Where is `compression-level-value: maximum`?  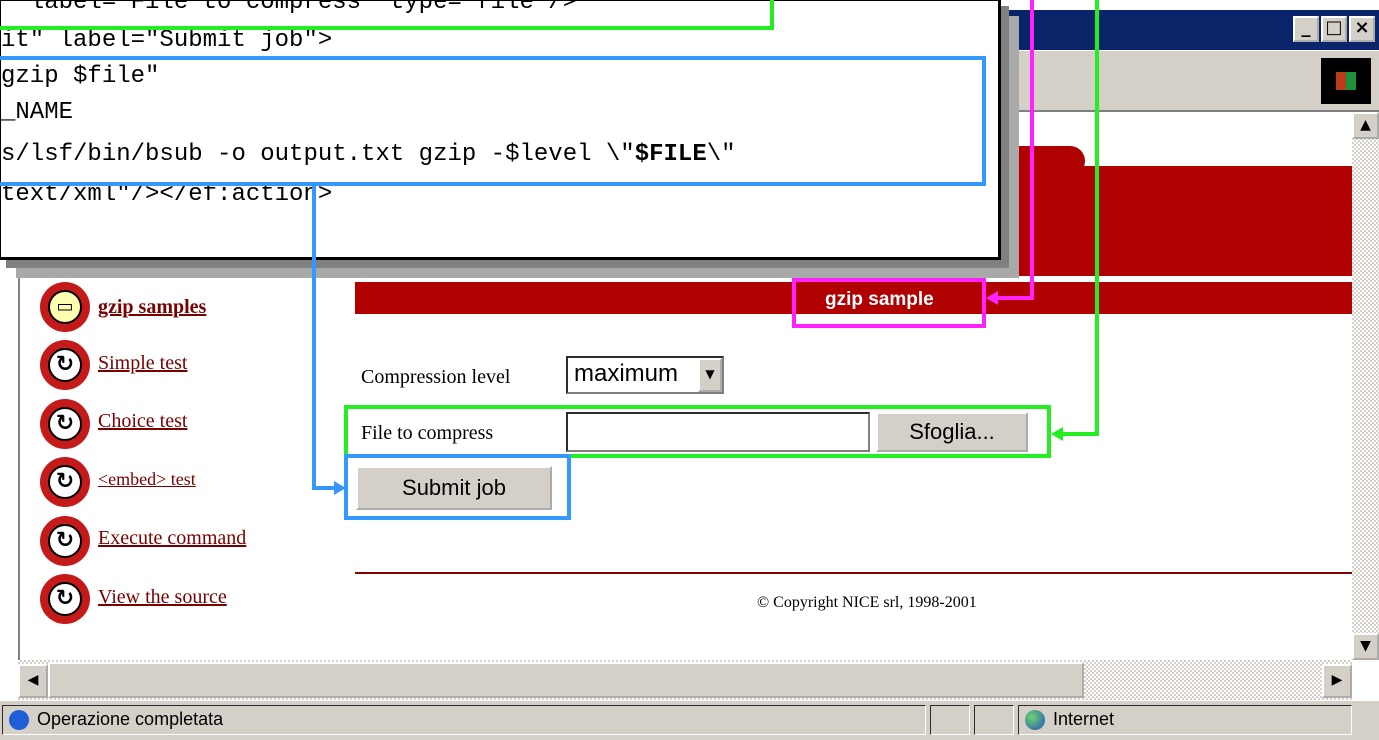 compression-level-value: maximum is located at coordinates (626, 373).